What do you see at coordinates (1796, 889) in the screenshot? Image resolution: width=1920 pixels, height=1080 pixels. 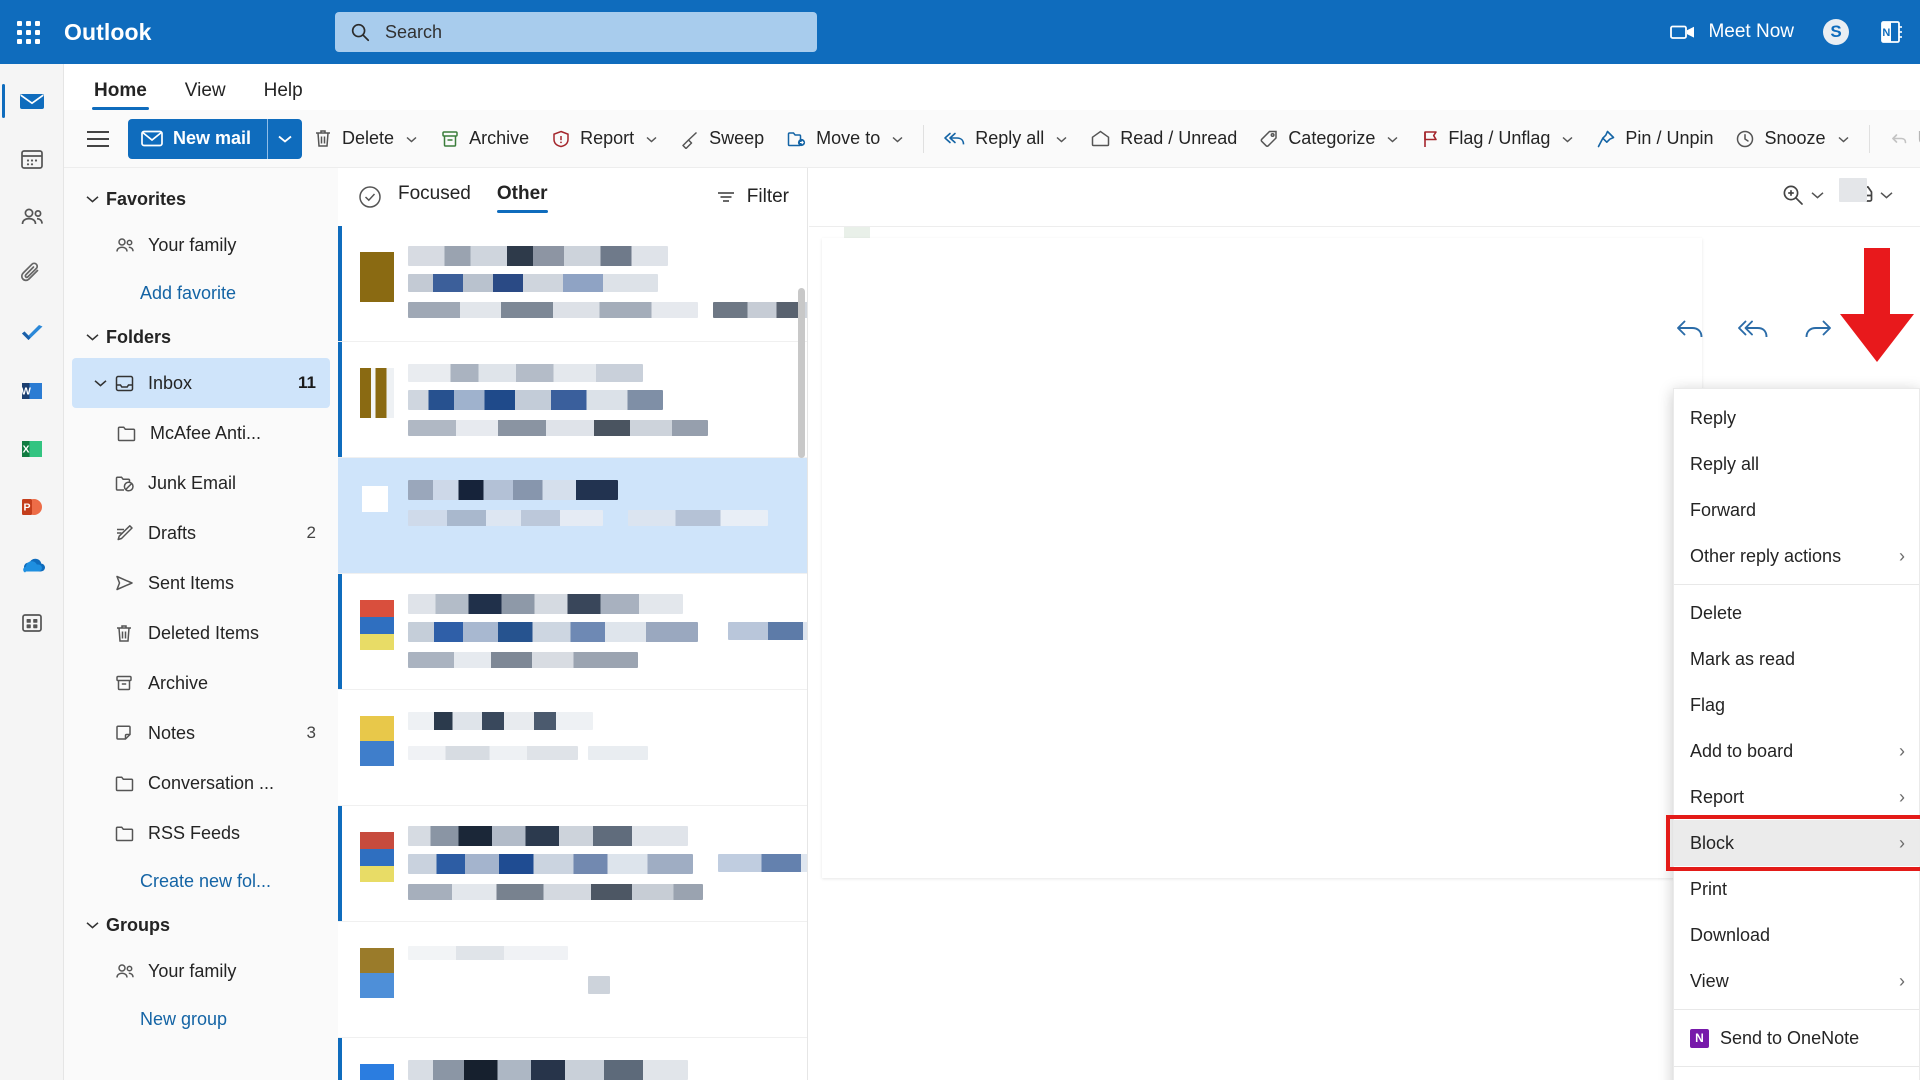 I see `menu-item-print: Print` at bounding box center [1796, 889].